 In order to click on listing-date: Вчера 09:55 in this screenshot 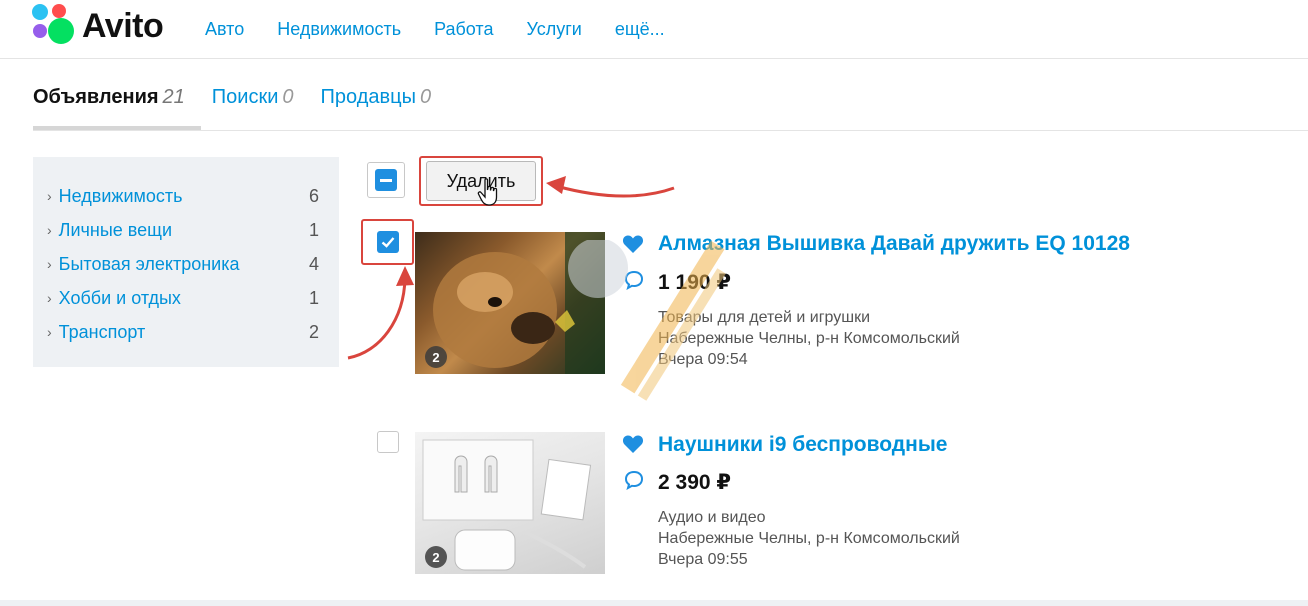, I will do `click(703, 559)`.